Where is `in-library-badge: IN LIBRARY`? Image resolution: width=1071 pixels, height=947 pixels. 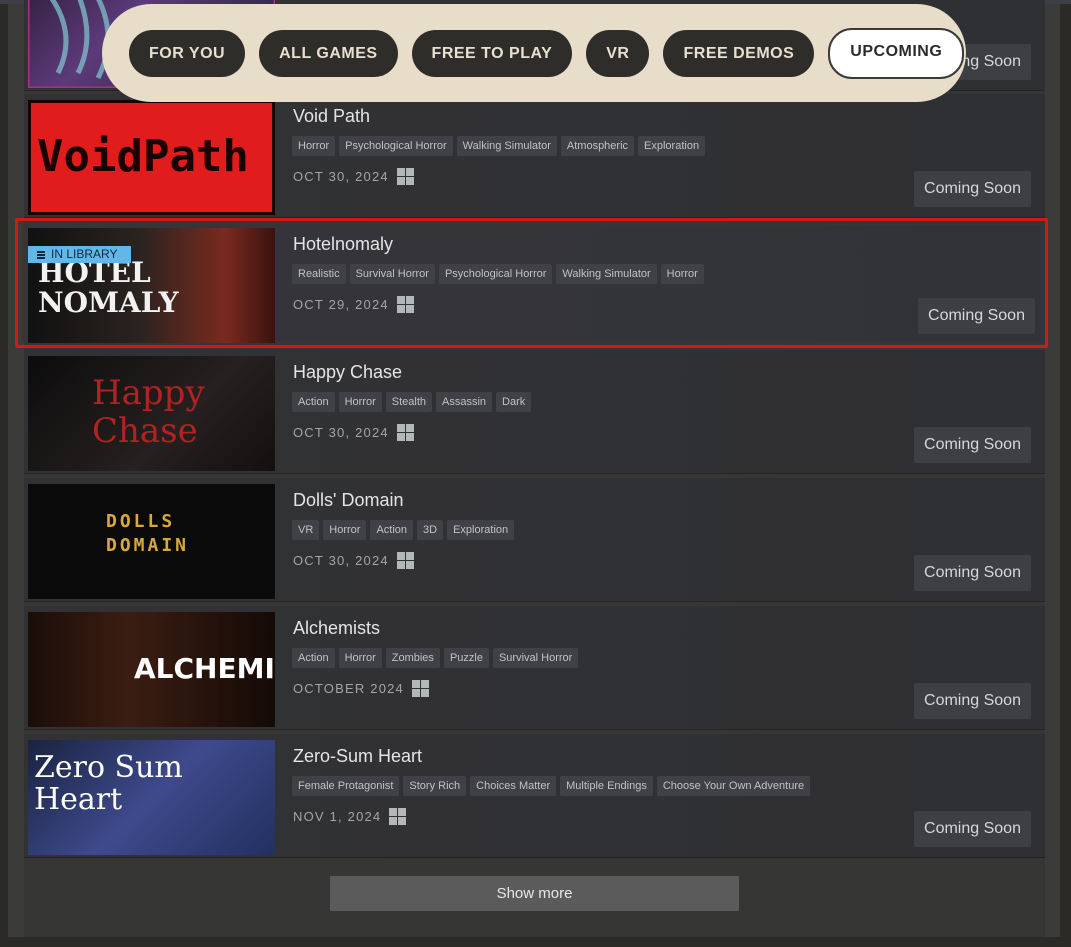
in-library-badge: IN LIBRARY is located at coordinates (80, 254).